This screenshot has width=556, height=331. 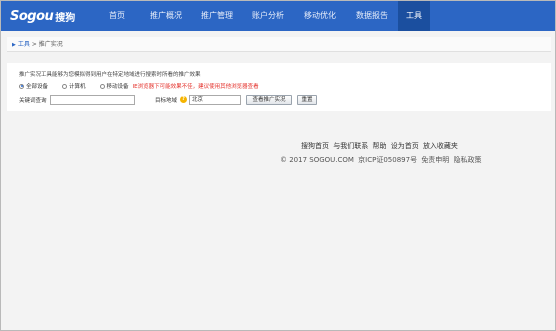 What do you see at coordinates (350, 146) in the screenshot?
I see `footer-link-contact: 与我们联系` at bounding box center [350, 146].